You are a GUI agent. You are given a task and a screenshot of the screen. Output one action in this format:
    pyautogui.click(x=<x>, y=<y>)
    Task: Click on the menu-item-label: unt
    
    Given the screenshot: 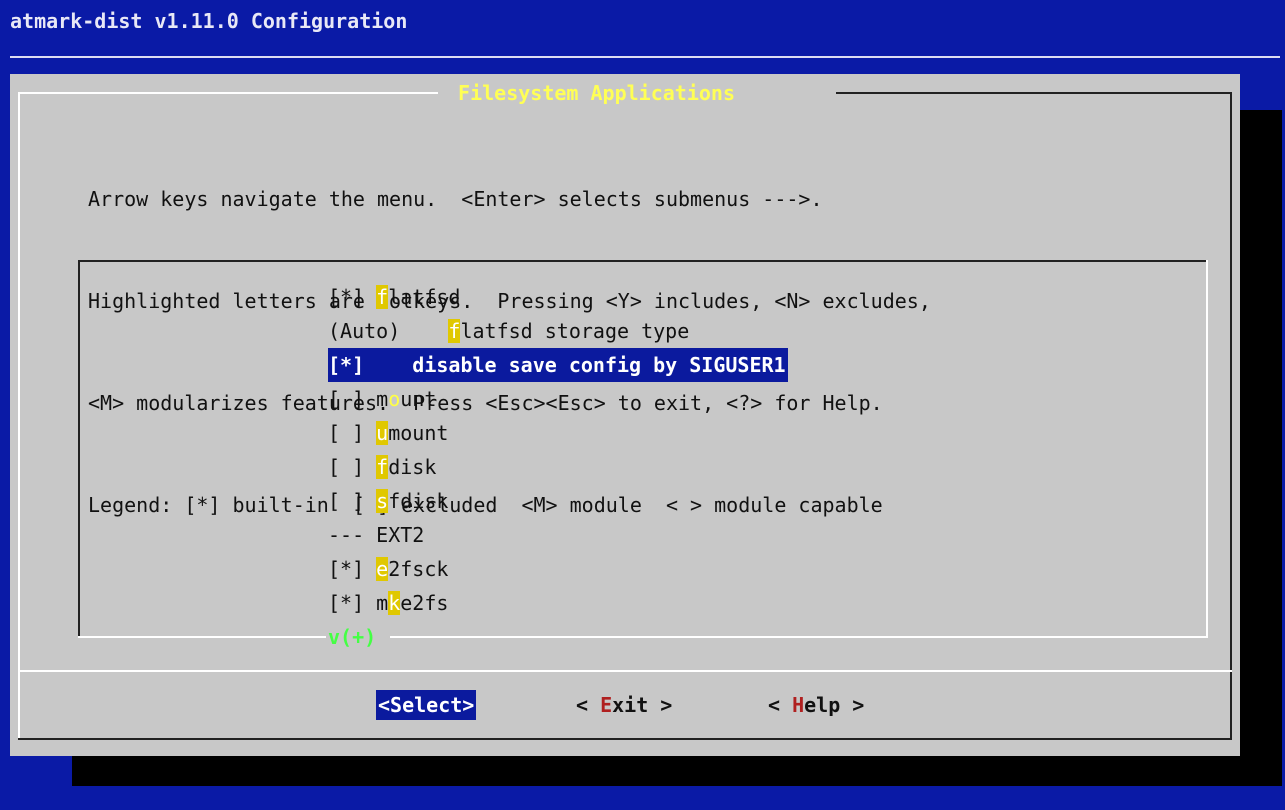 What is the action you would take?
    pyautogui.click(x=418, y=399)
    